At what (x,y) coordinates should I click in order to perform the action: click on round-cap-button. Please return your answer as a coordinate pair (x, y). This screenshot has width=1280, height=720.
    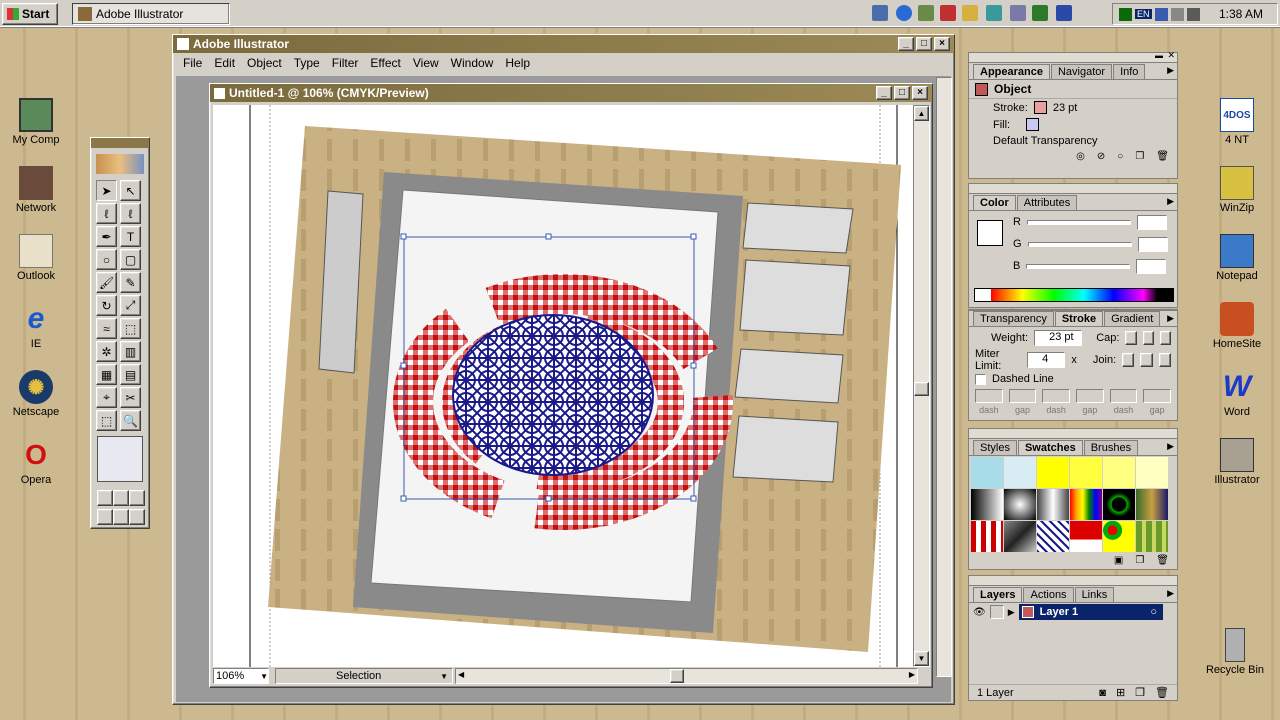
    Looking at the image, I should click on (1148, 338).